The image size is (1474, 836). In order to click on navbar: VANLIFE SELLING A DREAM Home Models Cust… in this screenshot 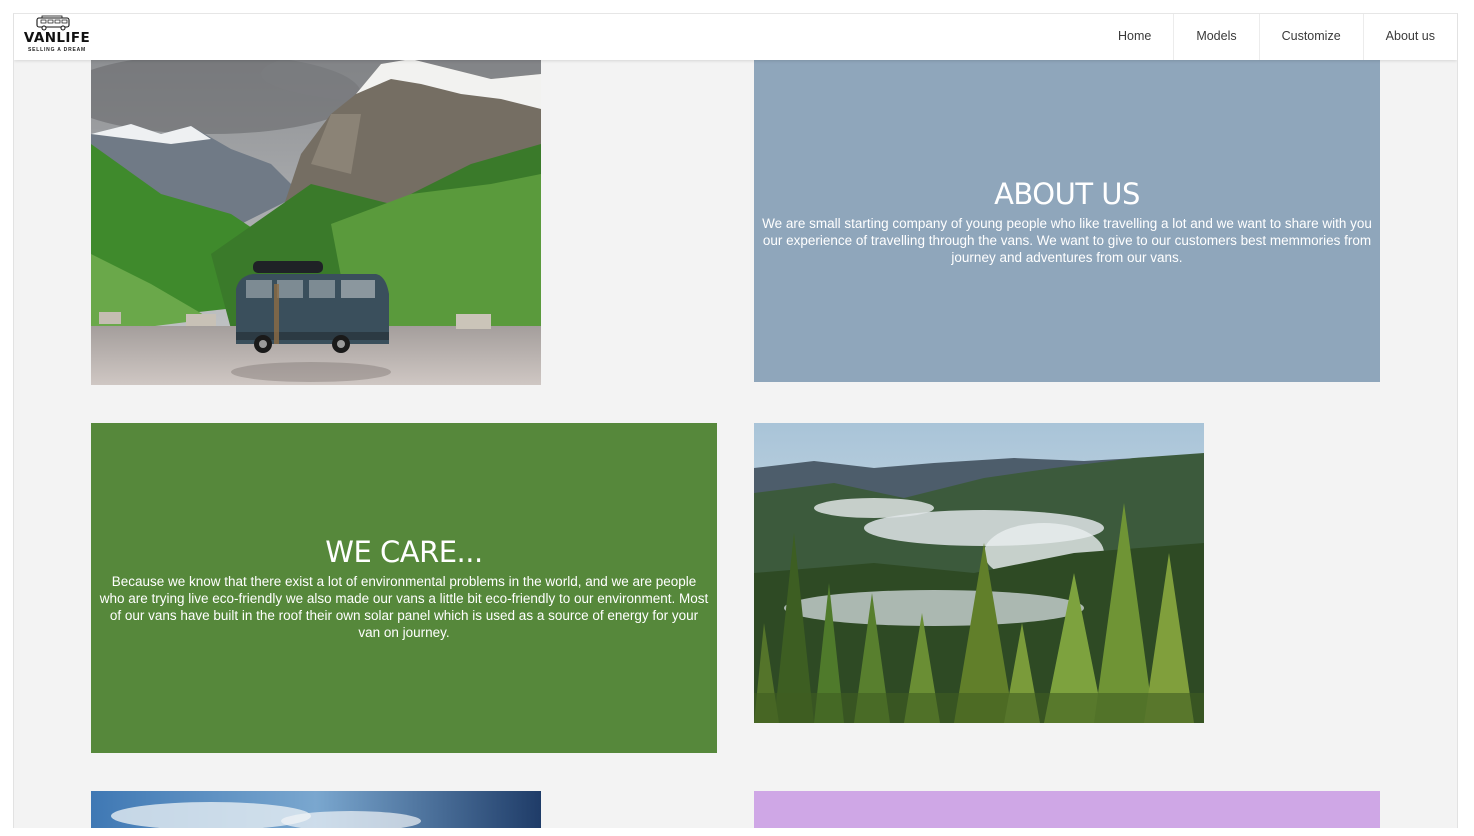, I will do `click(735, 37)`.